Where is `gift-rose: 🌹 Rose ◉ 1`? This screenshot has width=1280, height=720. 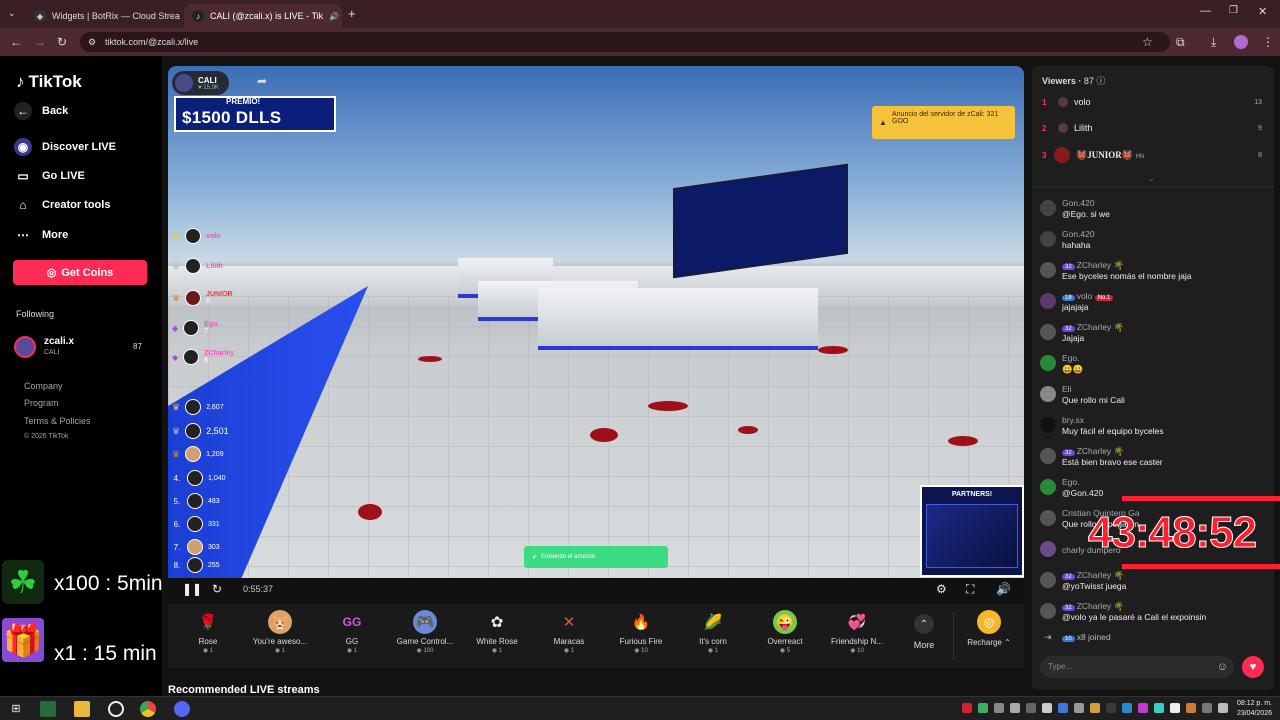 gift-rose: 🌹 Rose ◉ 1 is located at coordinates (208, 632).